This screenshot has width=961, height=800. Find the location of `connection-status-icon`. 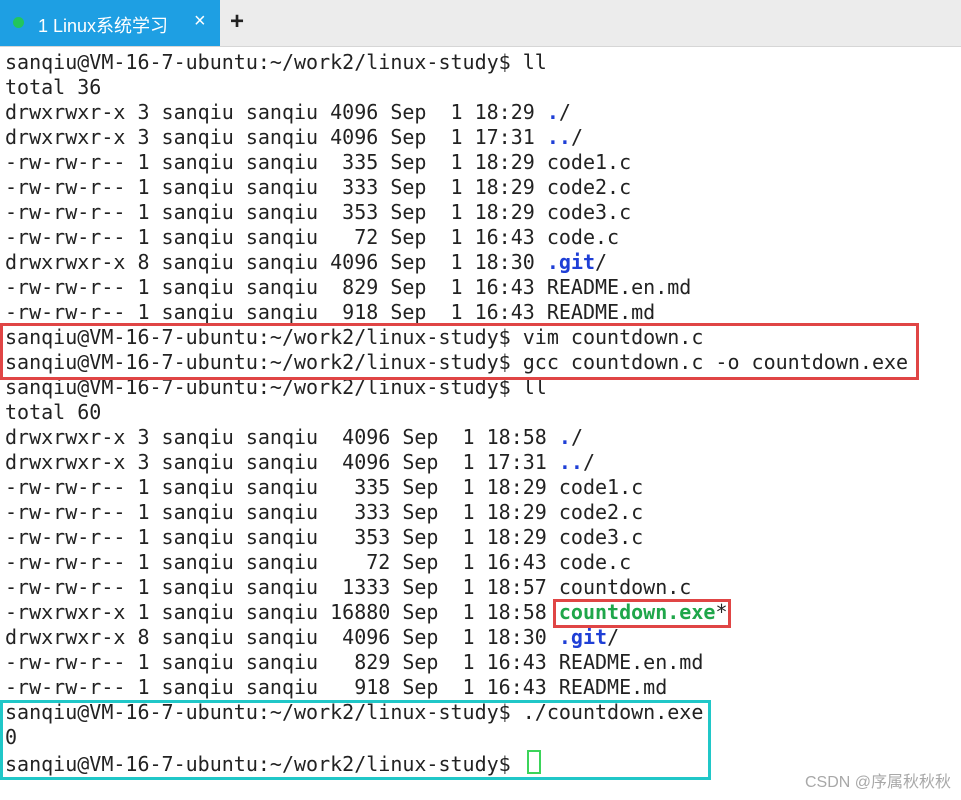

connection-status-icon is located at coordinates (18, 22).